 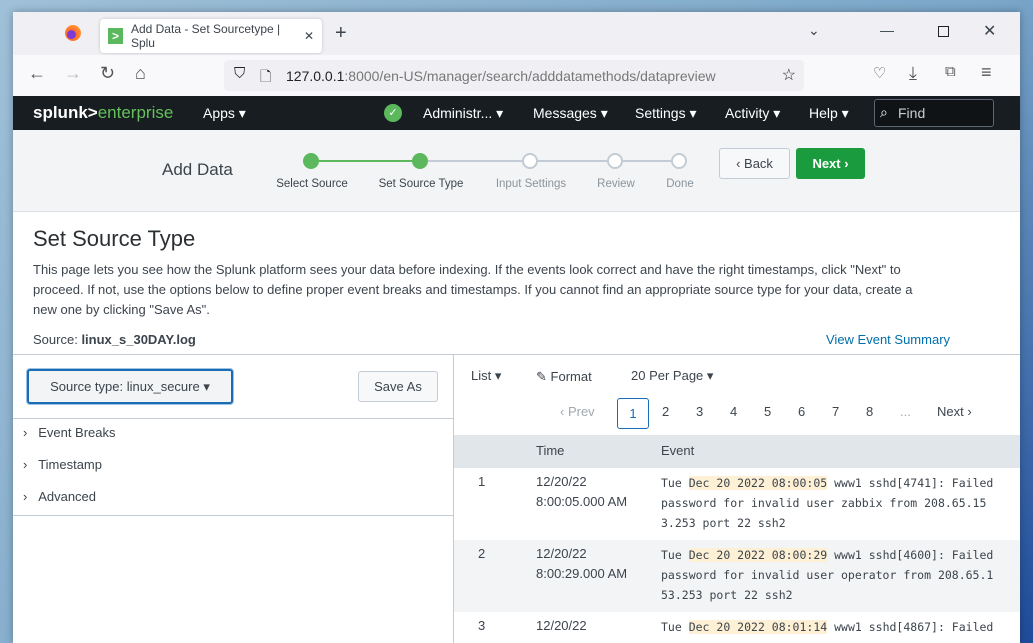 What do you see at coordinates (341, 33) in the screenshot?
I see `new-tab-icon: +` at bounding box center [341, 33].